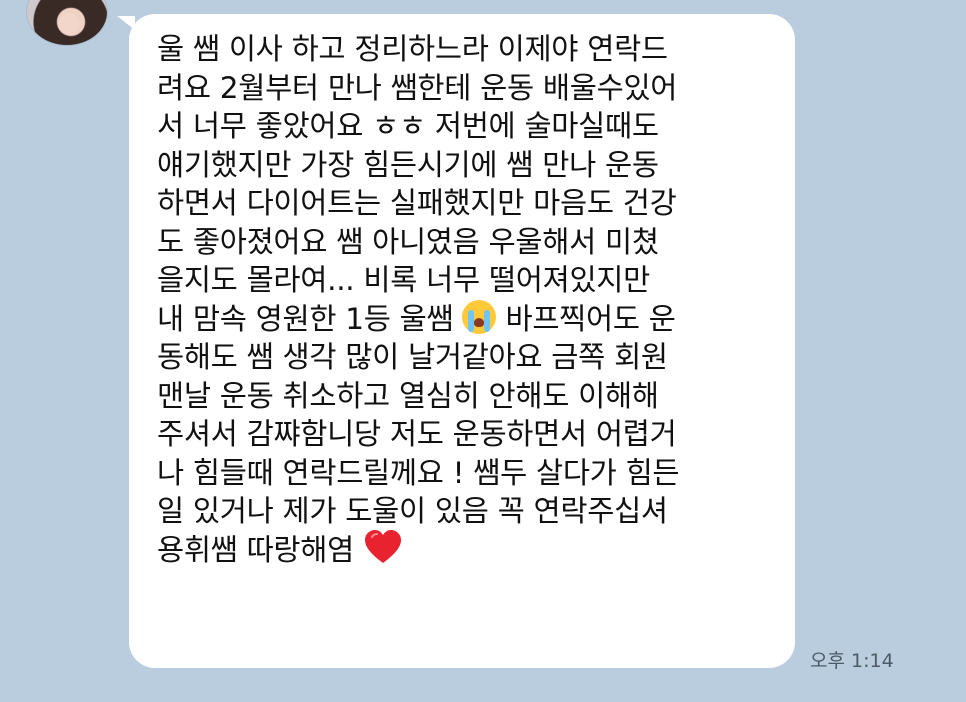  I want to click on message-line-part: 내 맘속 영원한 1등 울쌤, so click(305, 318).